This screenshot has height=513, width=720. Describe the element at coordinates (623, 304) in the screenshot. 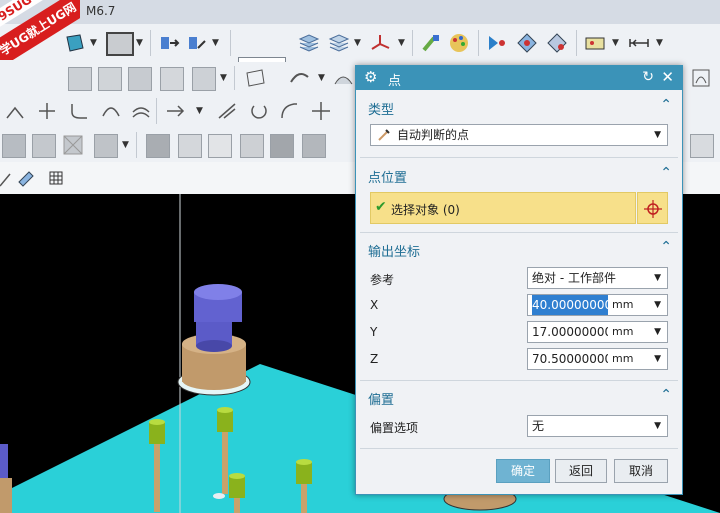

I see `x-unit: mm` at that location.